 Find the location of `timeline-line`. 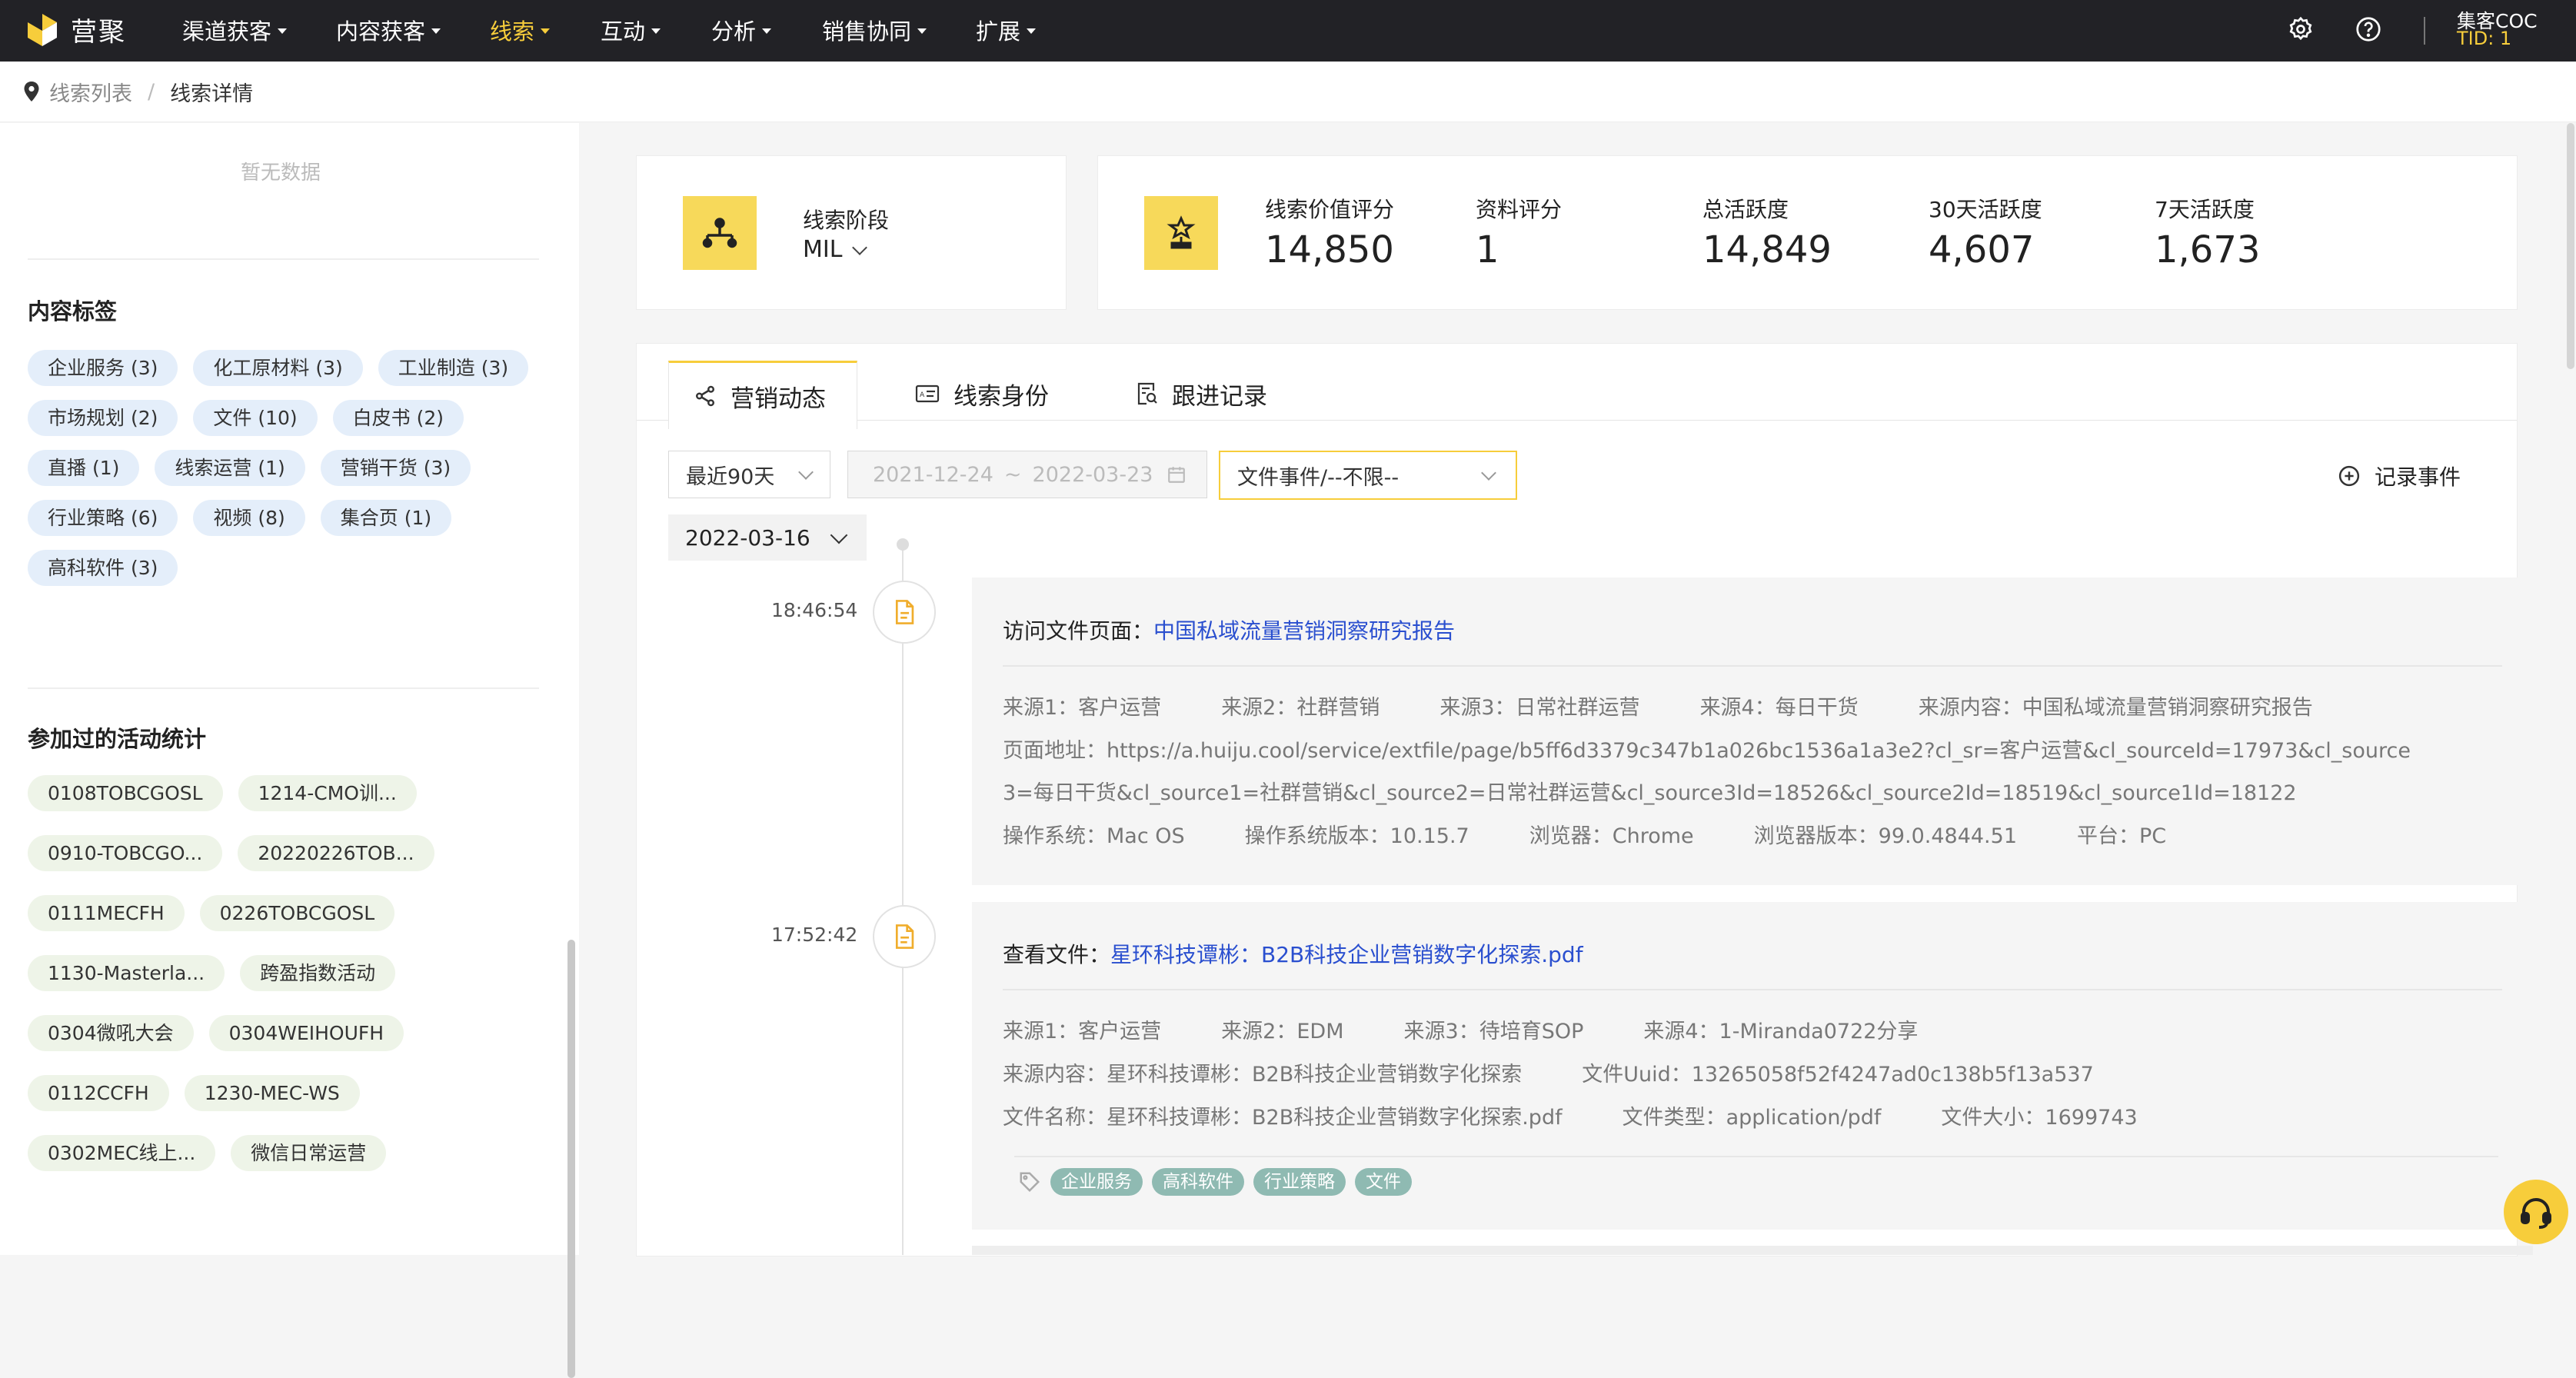

timeline-line is located at coordinates (903, 901).